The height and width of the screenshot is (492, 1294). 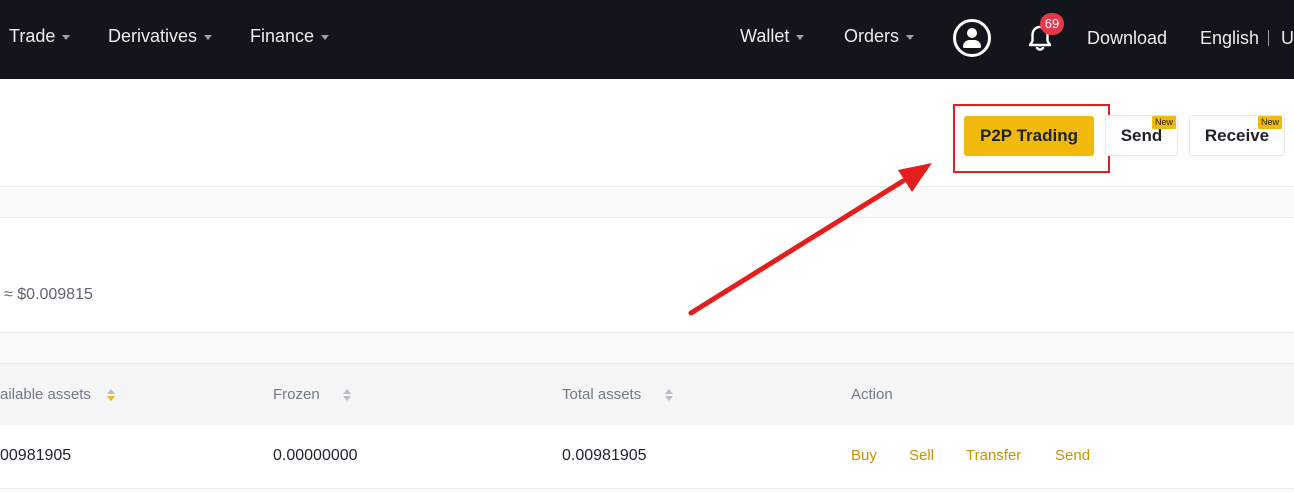 What do you see at coordinates (765, 36) in the screenshot?
I see `nav-wallet-label: Wallet` at bounding box center [765, 36].